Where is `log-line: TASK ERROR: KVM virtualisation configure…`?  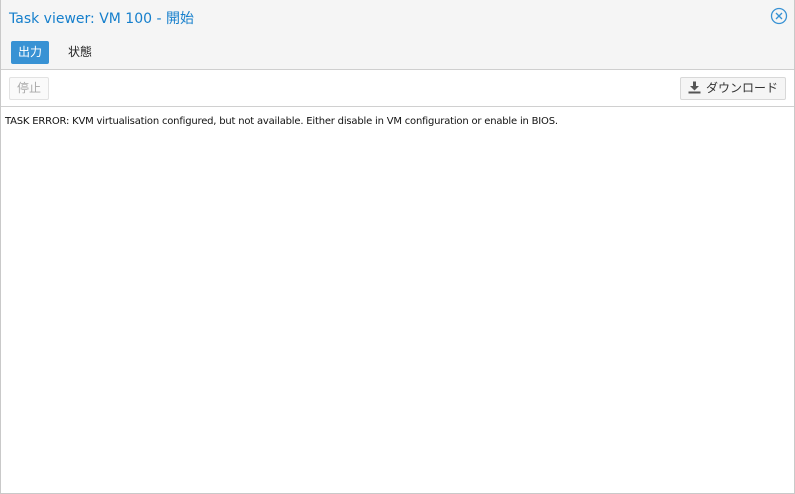
log-line: TASK ERROR: KVM virtualisation configure… is located at coordinates (281, 121).